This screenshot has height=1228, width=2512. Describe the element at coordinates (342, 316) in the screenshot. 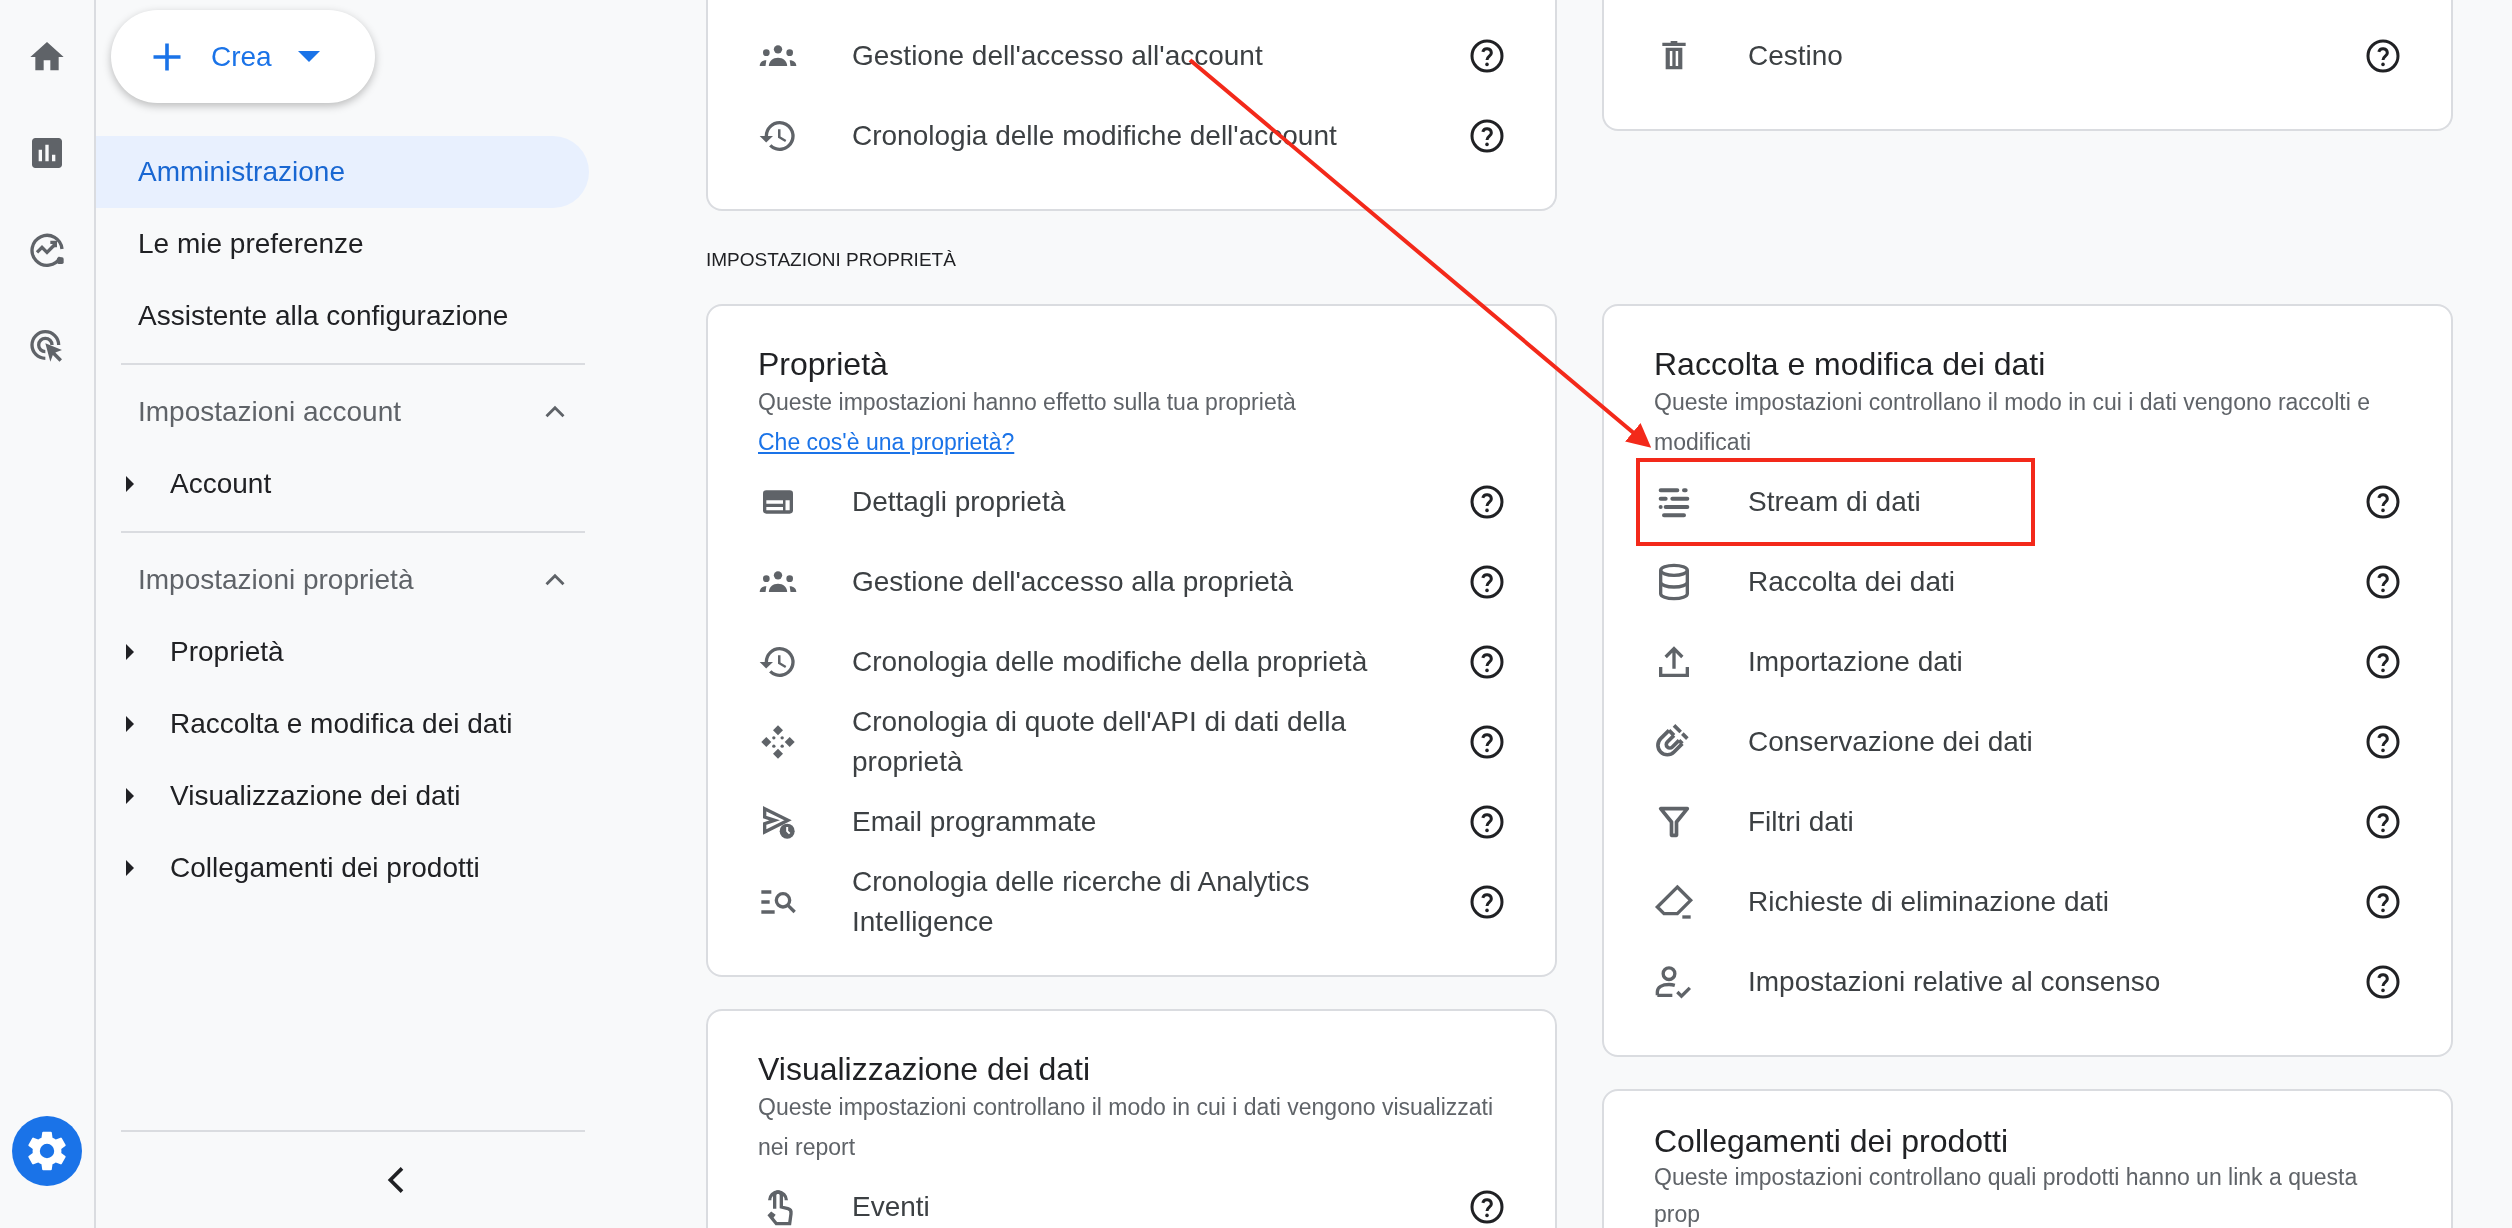

I see `nav-item: Assistente alla configurazione` at that location.